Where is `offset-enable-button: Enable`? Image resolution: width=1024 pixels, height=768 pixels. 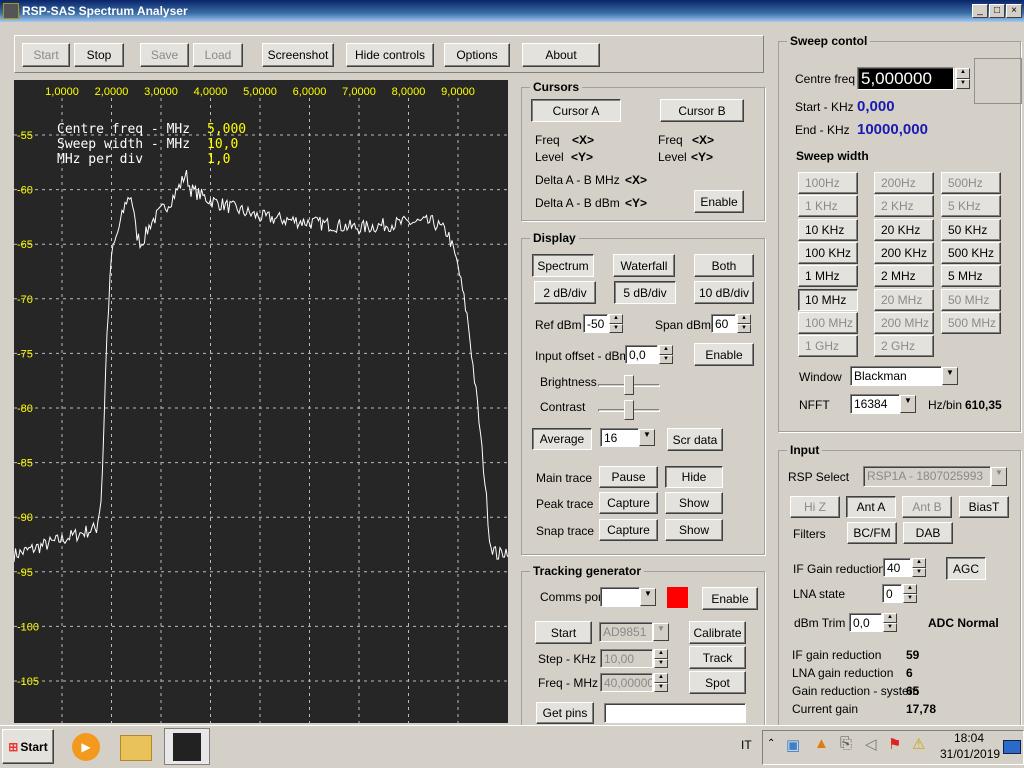 offset-enable-button: Enable is located at coordinates (724, 354).